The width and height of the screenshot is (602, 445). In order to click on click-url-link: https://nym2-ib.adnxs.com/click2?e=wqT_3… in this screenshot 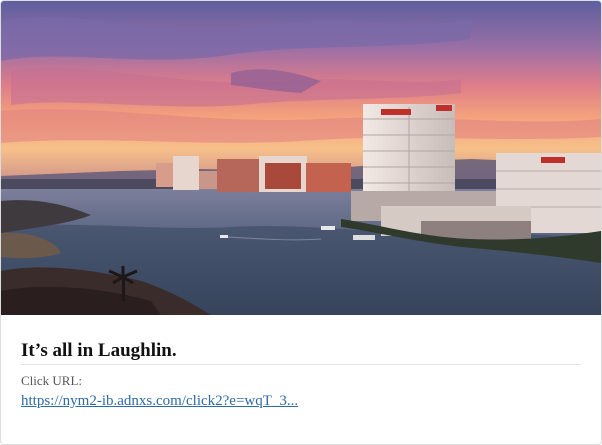, I will do `click(159, 401)`.